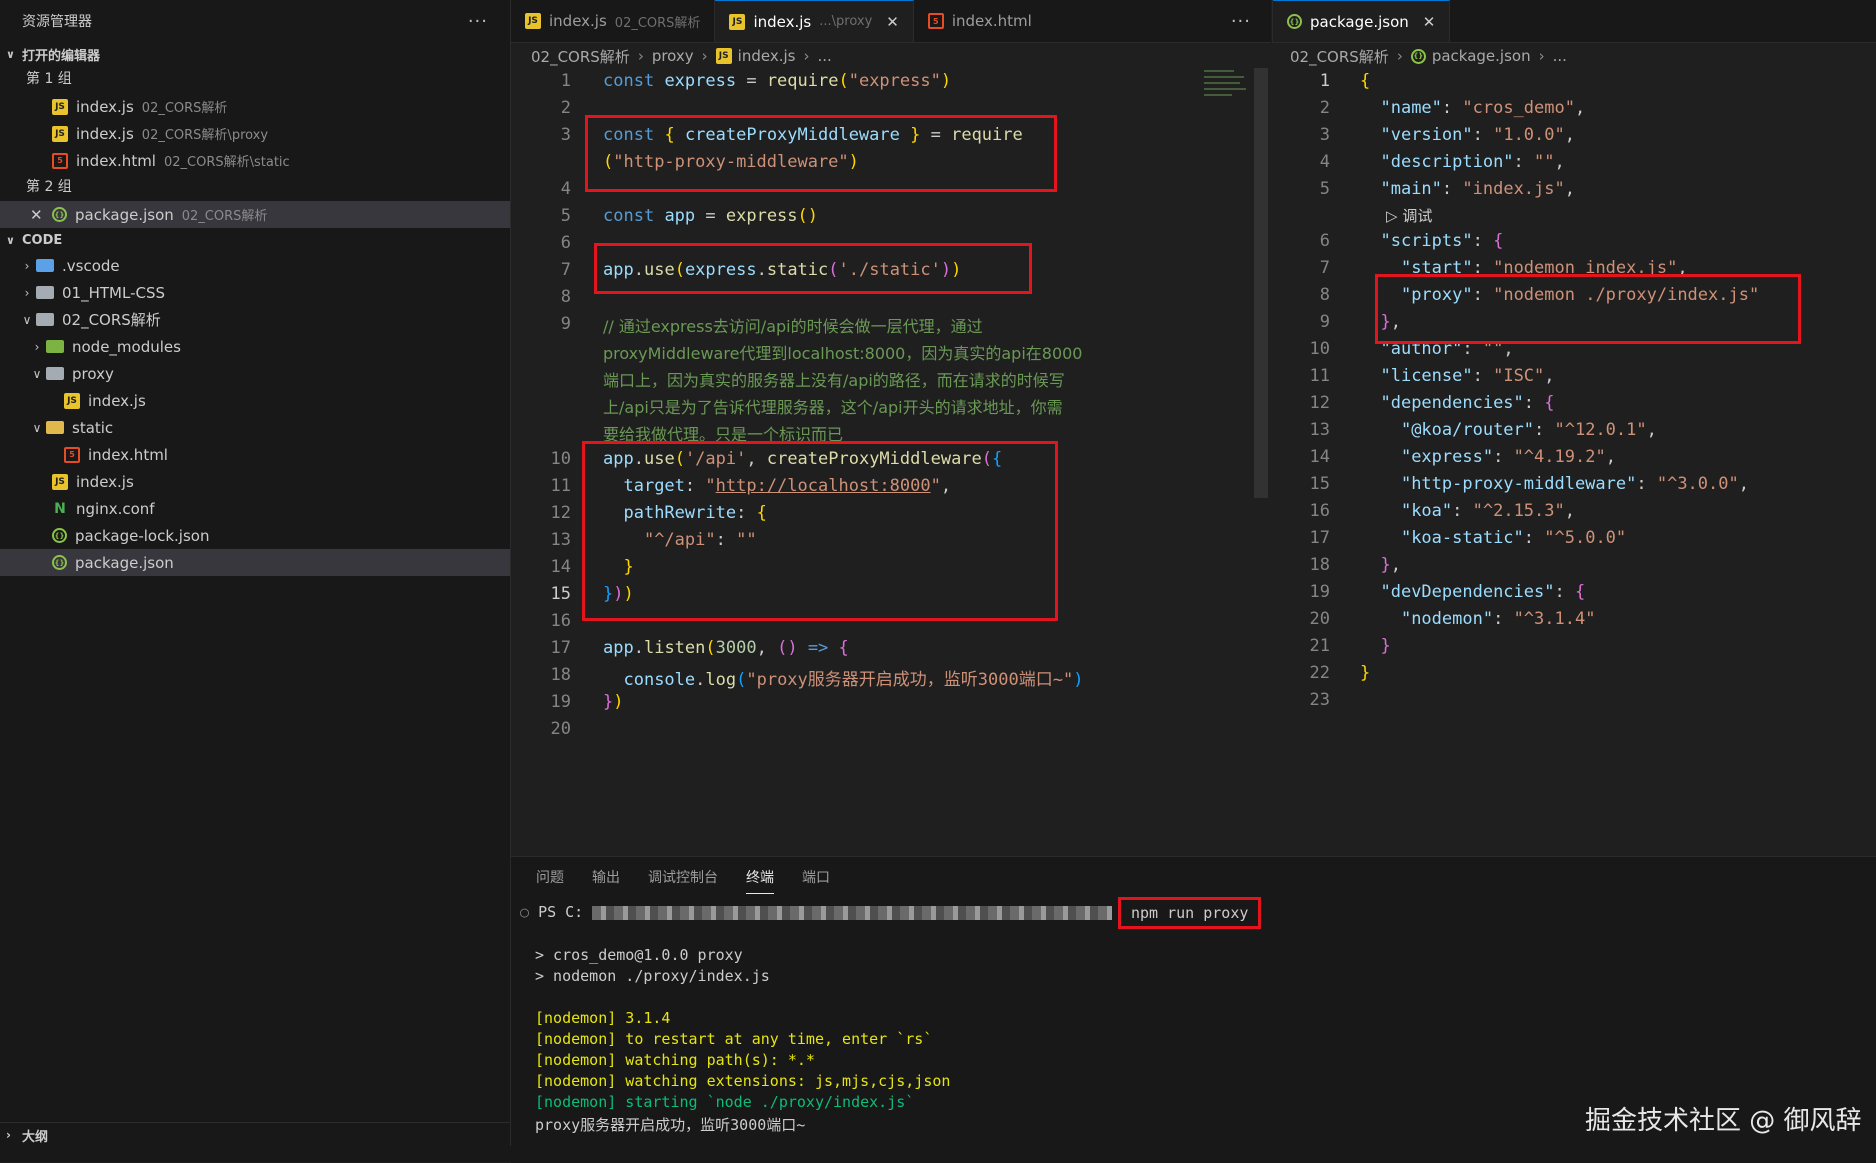 The image size is (1876, 1163). What do you see at coordinates (1324, 268) in the screenshot?
I see `line-number: 7` at bounding box center [1324, 268].